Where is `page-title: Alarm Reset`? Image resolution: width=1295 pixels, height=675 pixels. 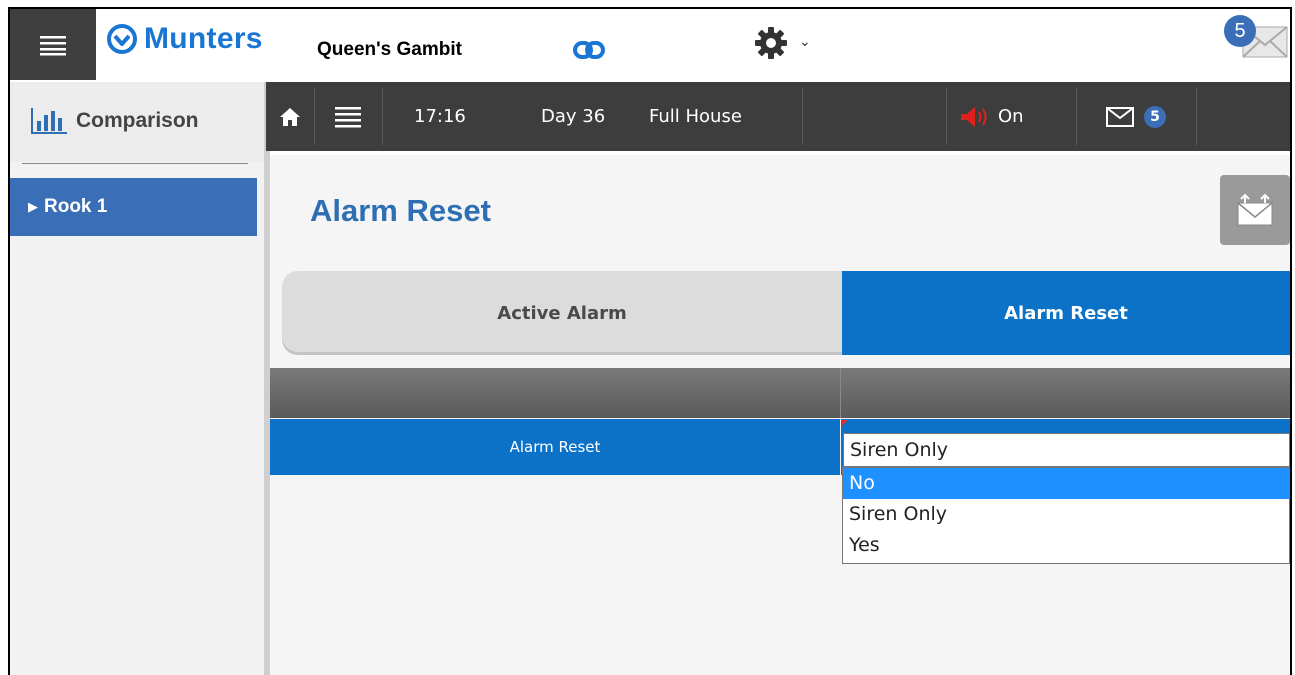
page-title: Alarm Reset is located at coordinates (400, 210).